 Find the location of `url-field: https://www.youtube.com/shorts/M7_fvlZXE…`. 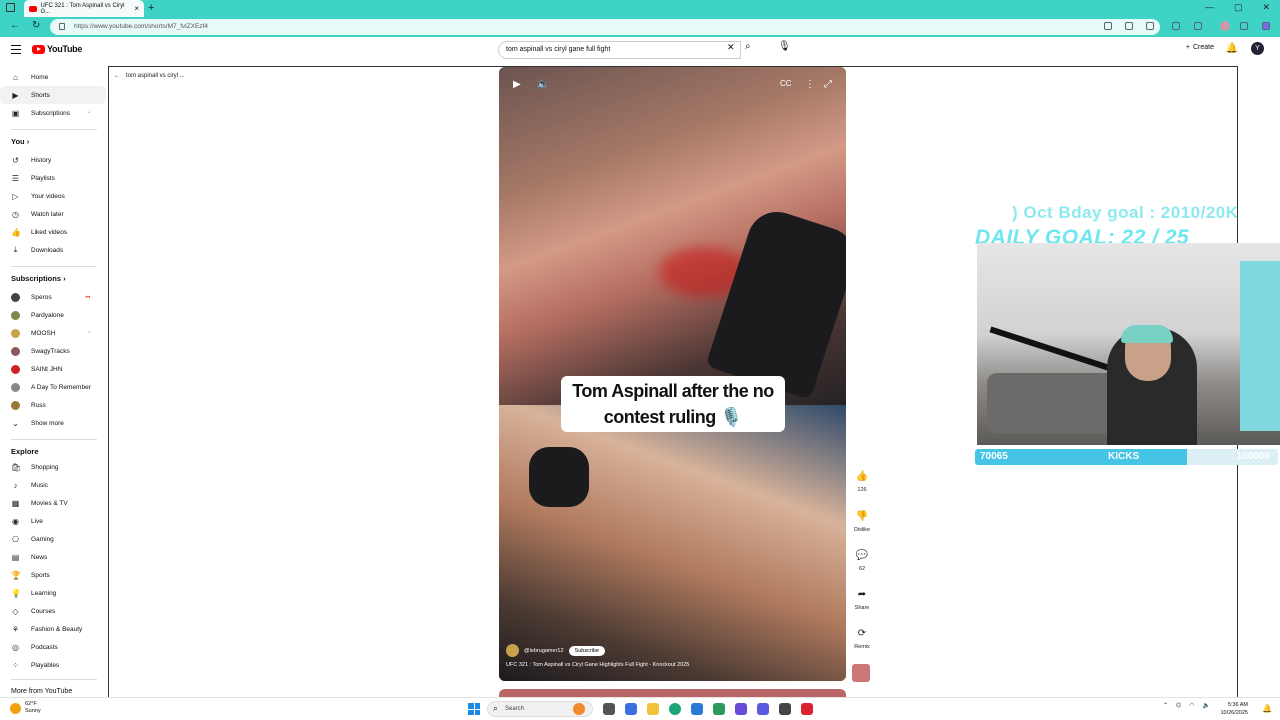

url-field: https://www.youtube.com/shorts/M7_fvlZXE… is located at coordinates (605, 27).